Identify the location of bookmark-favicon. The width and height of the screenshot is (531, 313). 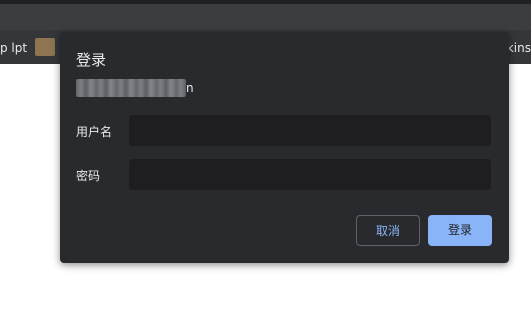
(45, 47).